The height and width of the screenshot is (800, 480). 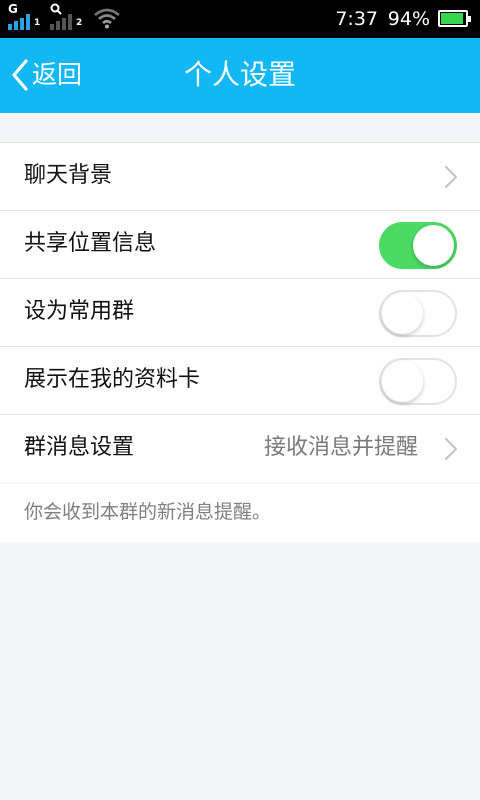 What do you see at coordinates (79, 311) in the screenshot?
I see `setting-label: 设为常用群` at bounding box center [79, 311].